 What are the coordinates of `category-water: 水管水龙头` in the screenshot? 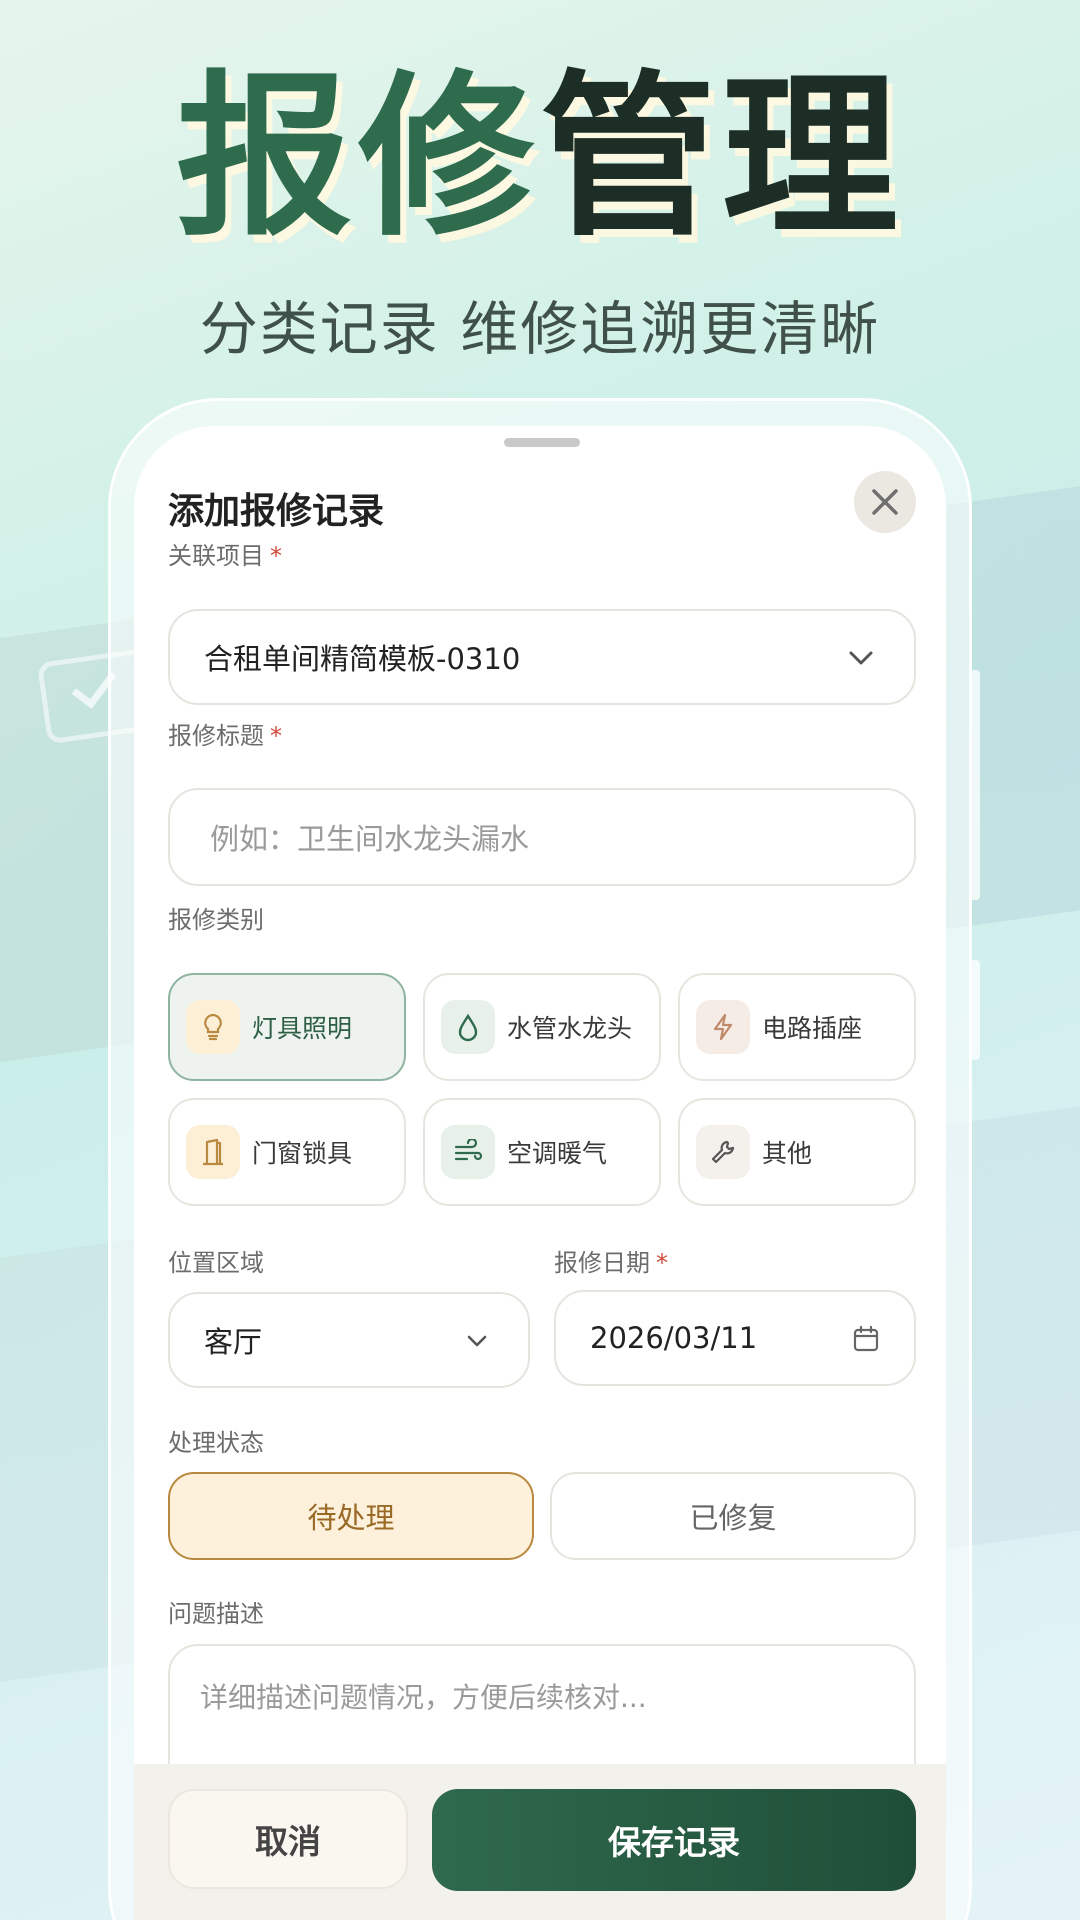 It's located at (542, 1027).